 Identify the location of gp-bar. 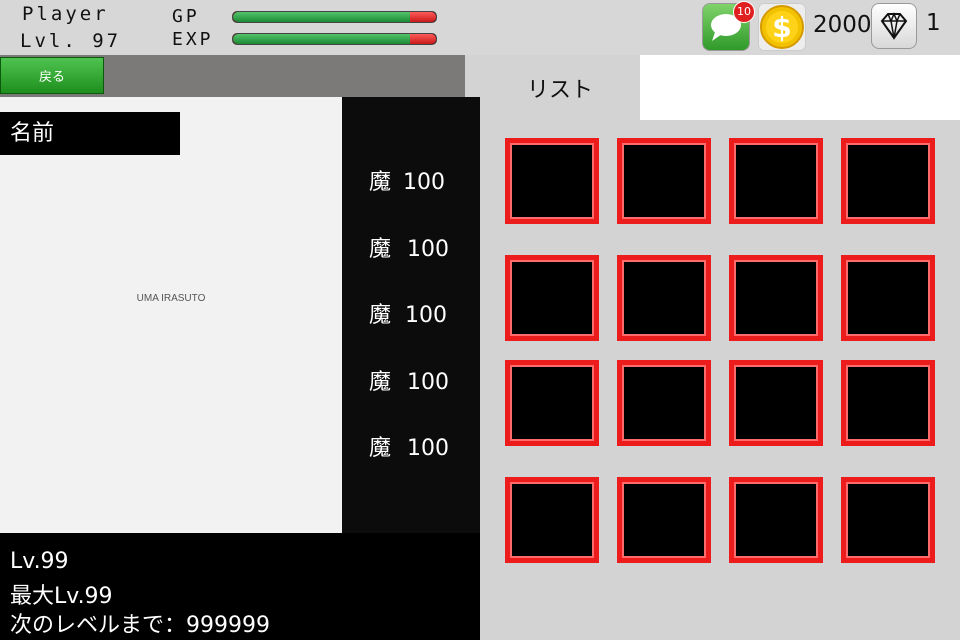
(334, 17).